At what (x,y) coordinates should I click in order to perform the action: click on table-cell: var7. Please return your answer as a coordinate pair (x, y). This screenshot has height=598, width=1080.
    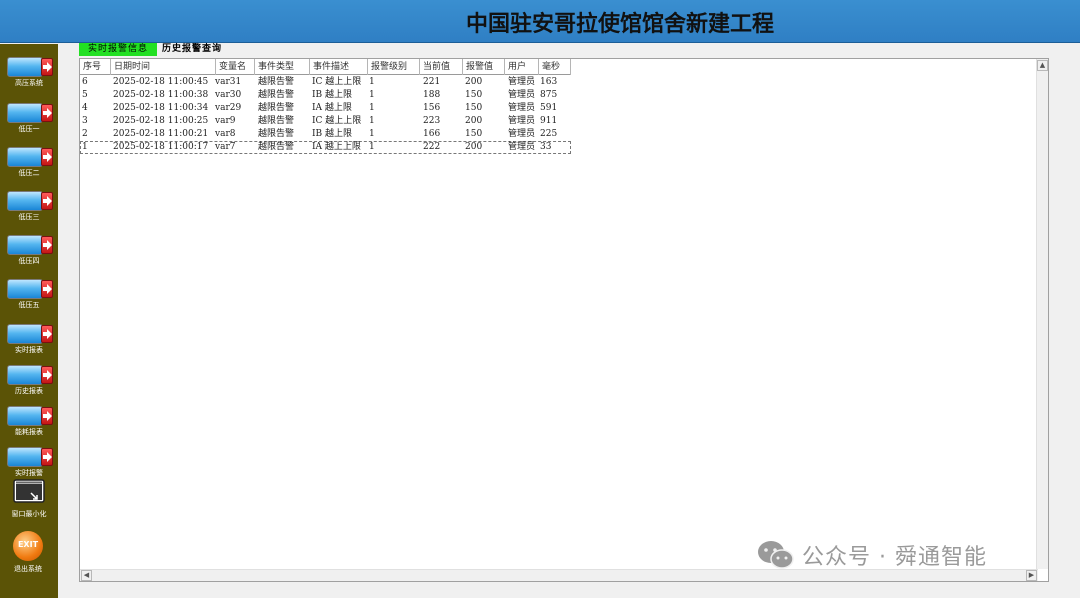
    Looking at the image, I should click on (225, 147).